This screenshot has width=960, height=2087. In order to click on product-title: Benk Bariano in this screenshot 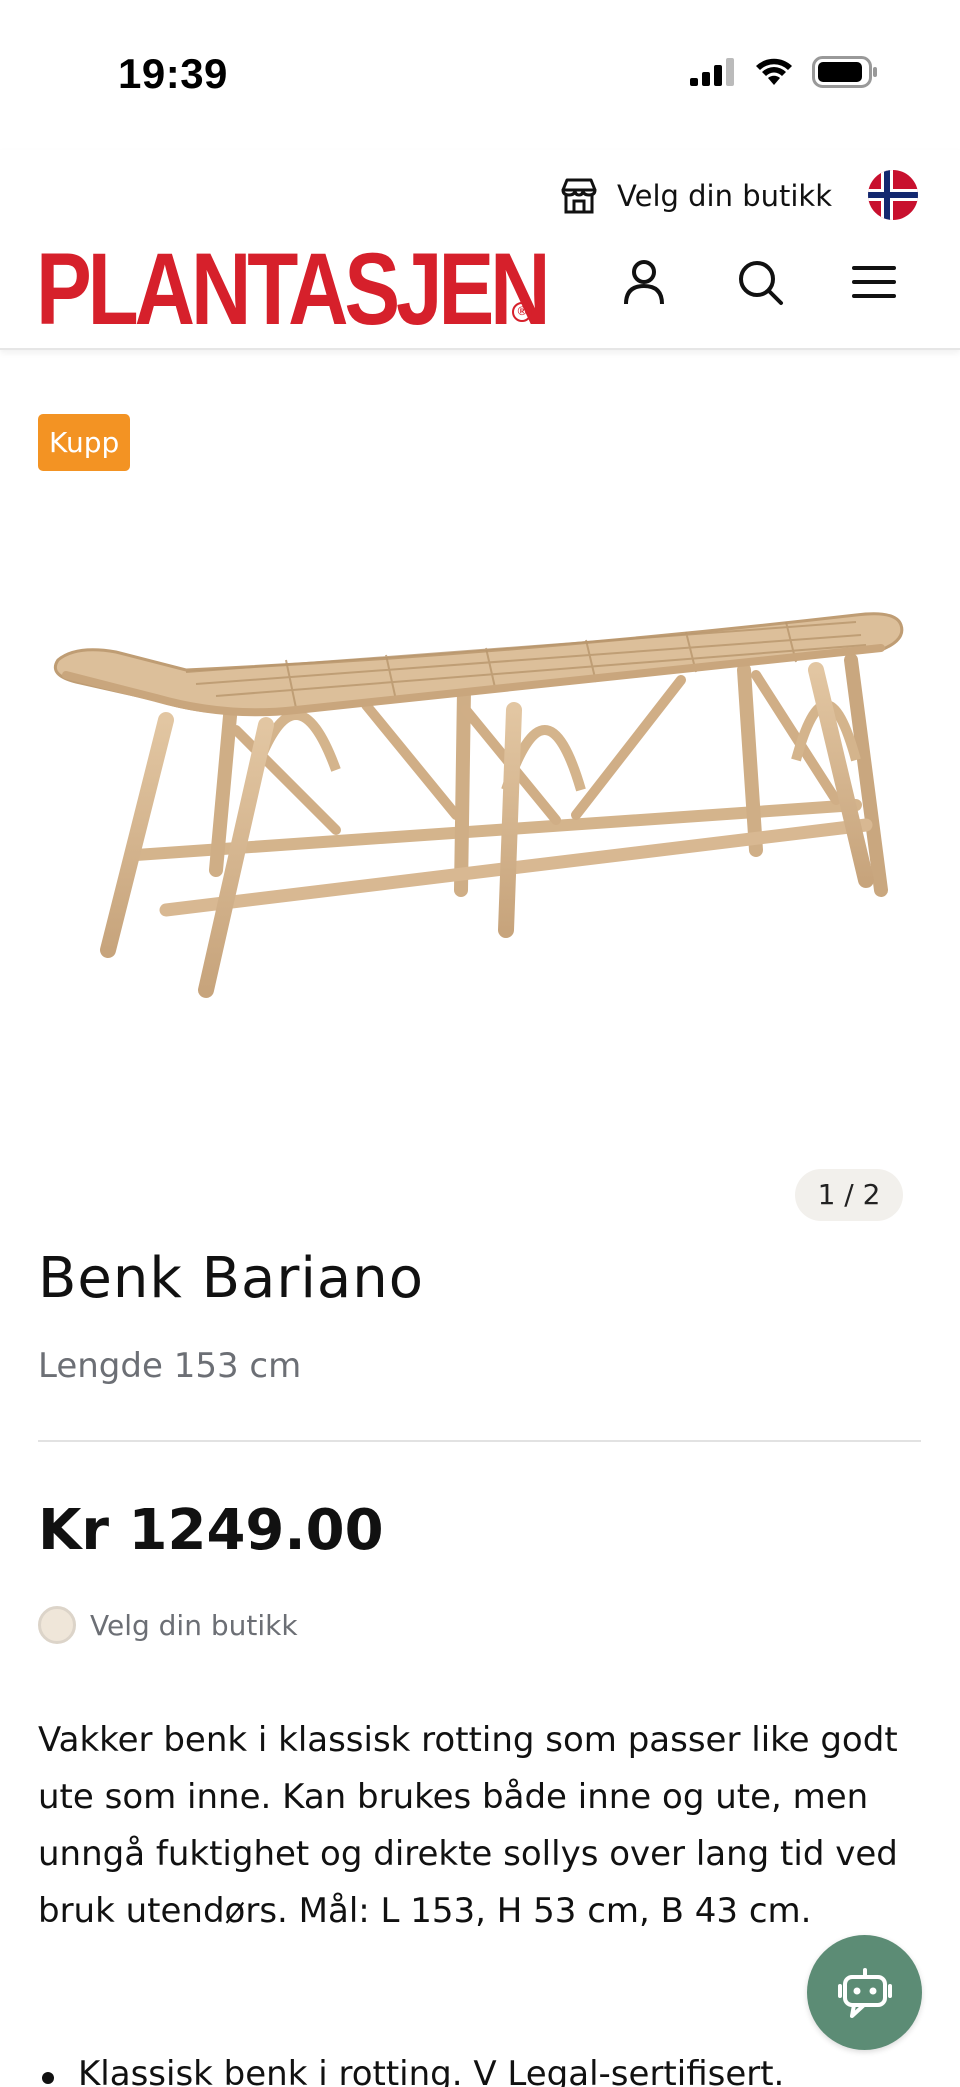, I will do `click(231, 1278)`.